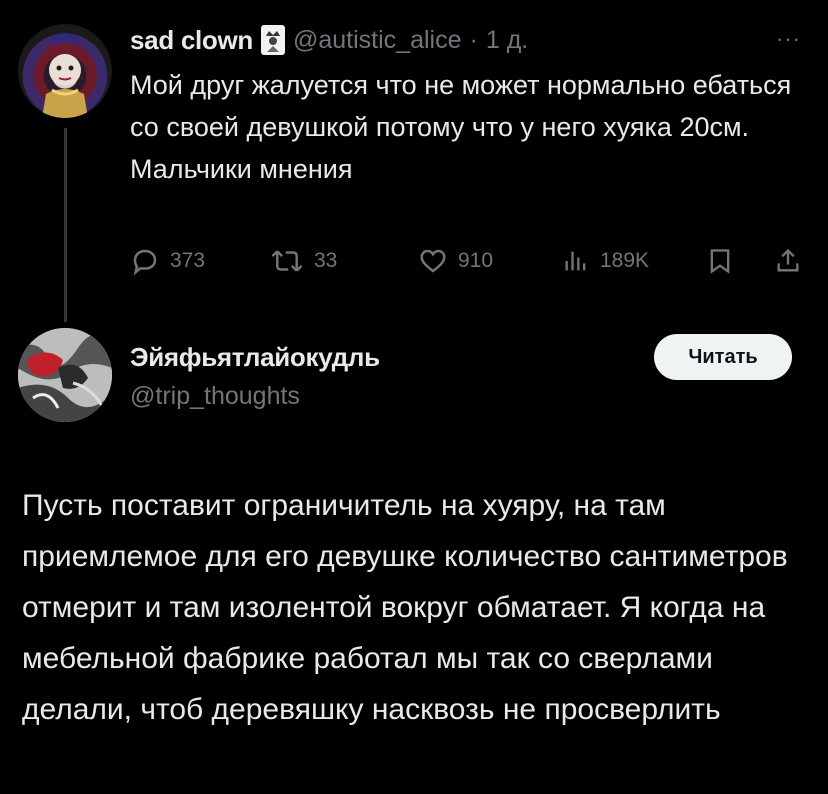 The image size is (828, 794). I want to click on avatar-sad-clown, so click(65, 71).